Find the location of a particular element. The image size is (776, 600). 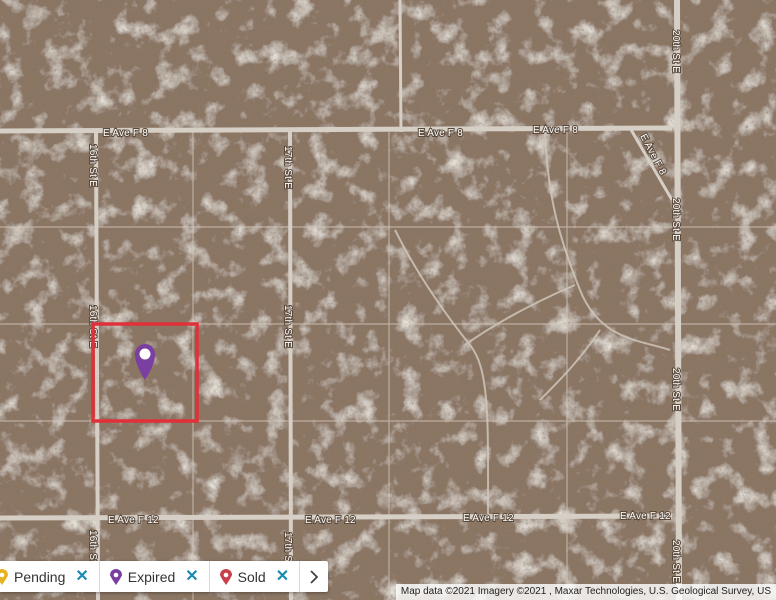

legend-item-pending: Pending ✕ is located at coordinates (50, 576).